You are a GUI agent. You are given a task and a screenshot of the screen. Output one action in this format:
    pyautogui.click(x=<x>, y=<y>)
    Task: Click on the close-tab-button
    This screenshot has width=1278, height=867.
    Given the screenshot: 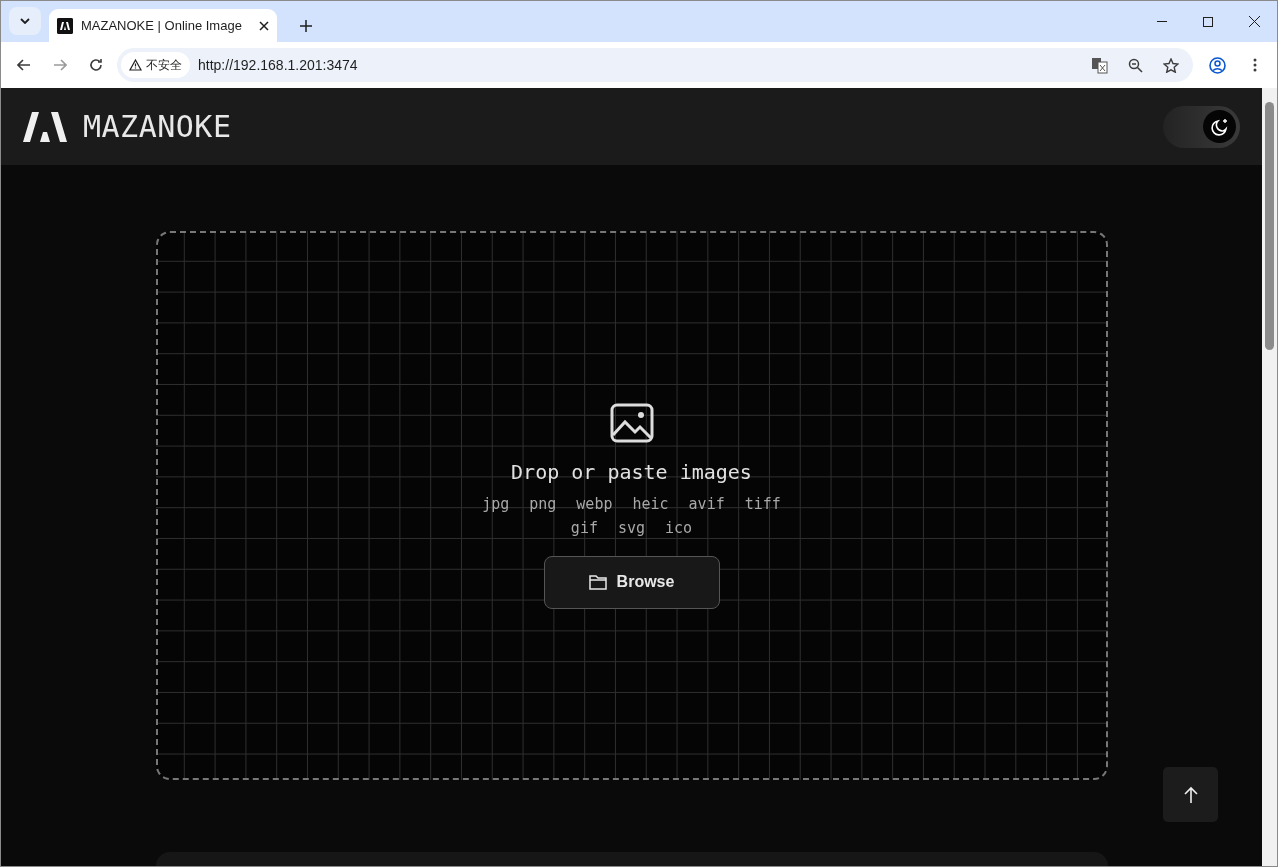 What is the action you would take?
    pyautogui.click(x=264, y=25)
    